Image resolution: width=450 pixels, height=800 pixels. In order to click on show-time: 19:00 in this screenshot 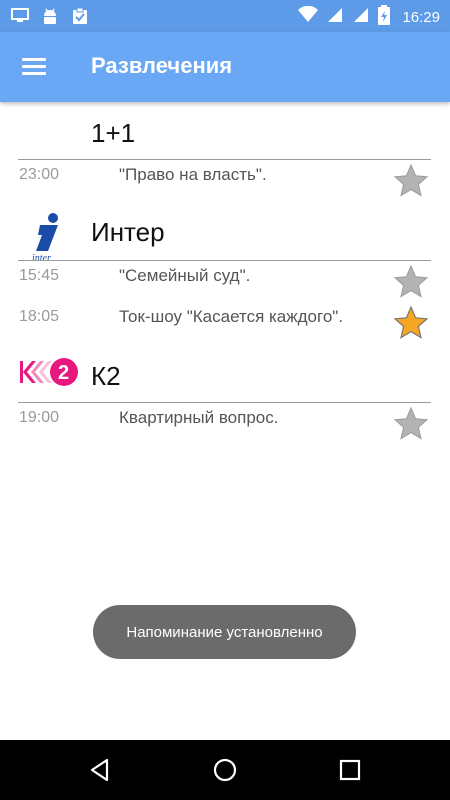, I will do `click(39, 417)`.